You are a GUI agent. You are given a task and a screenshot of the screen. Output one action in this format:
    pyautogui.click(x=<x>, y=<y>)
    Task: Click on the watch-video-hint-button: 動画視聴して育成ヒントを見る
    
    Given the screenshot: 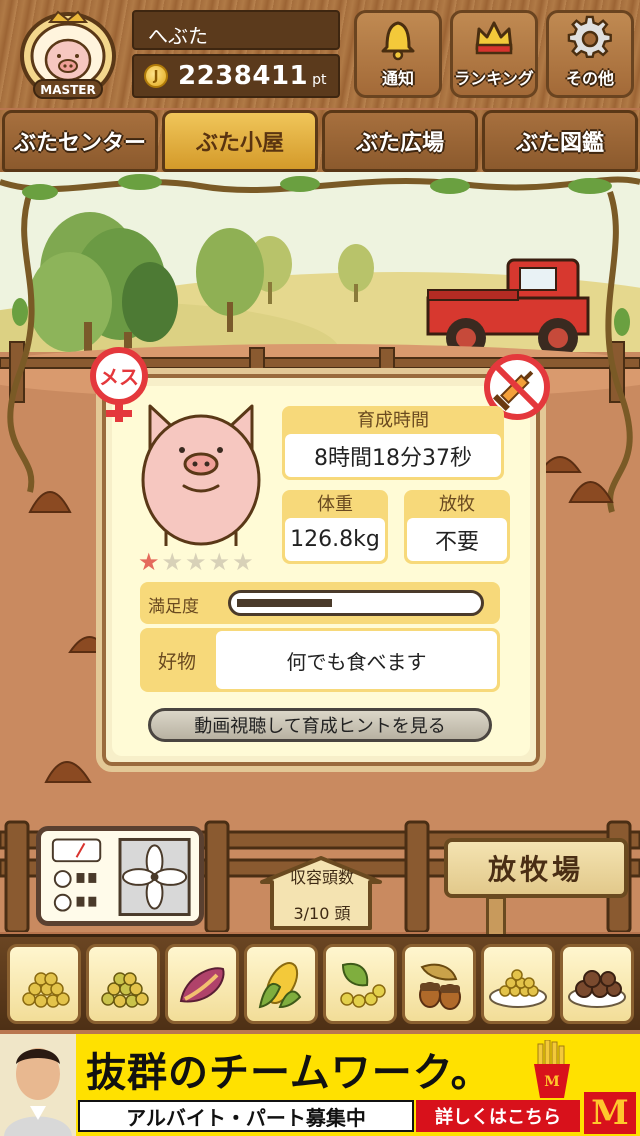 What is the action you would take?
    pyautogui.click(x=320, y=725)
    